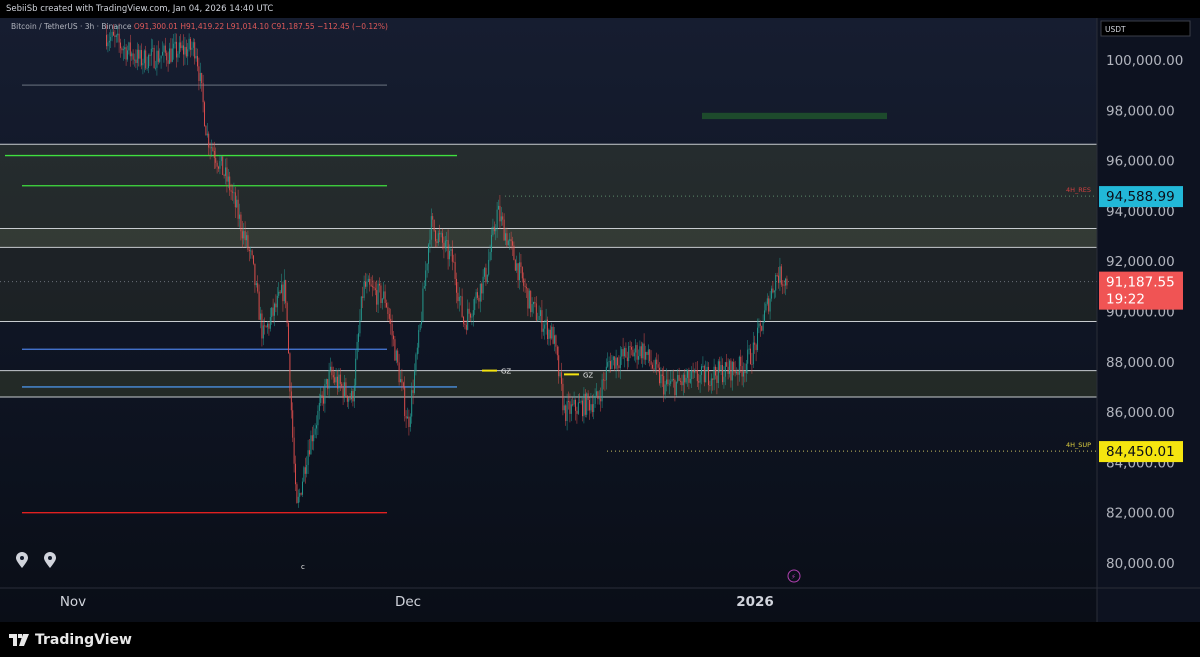  Describe the element at coordinates (1140, 363) in the screenshot. I see `price-tick: 88,000.00` at that location.